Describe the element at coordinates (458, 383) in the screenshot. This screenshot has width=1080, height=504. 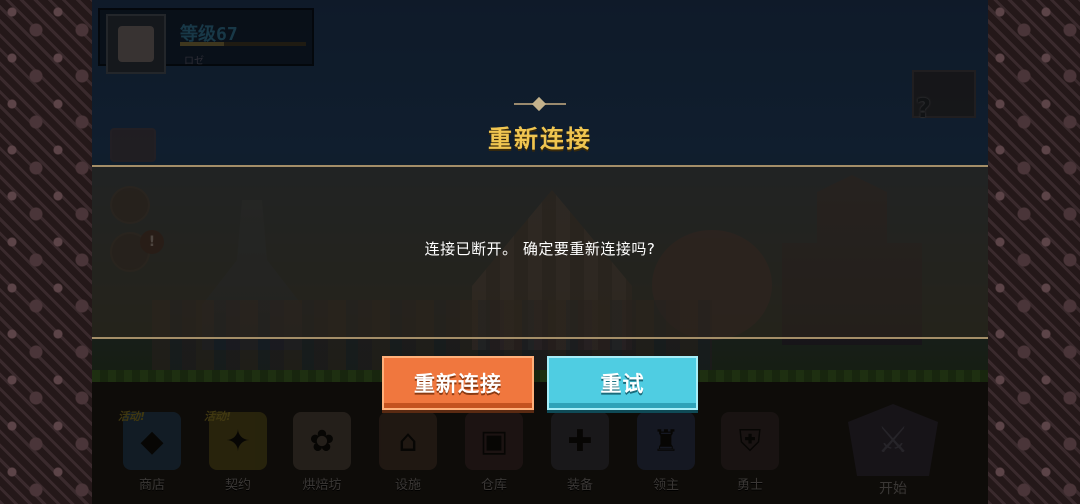
I see `reconnect-button: 重新连接` at that location.